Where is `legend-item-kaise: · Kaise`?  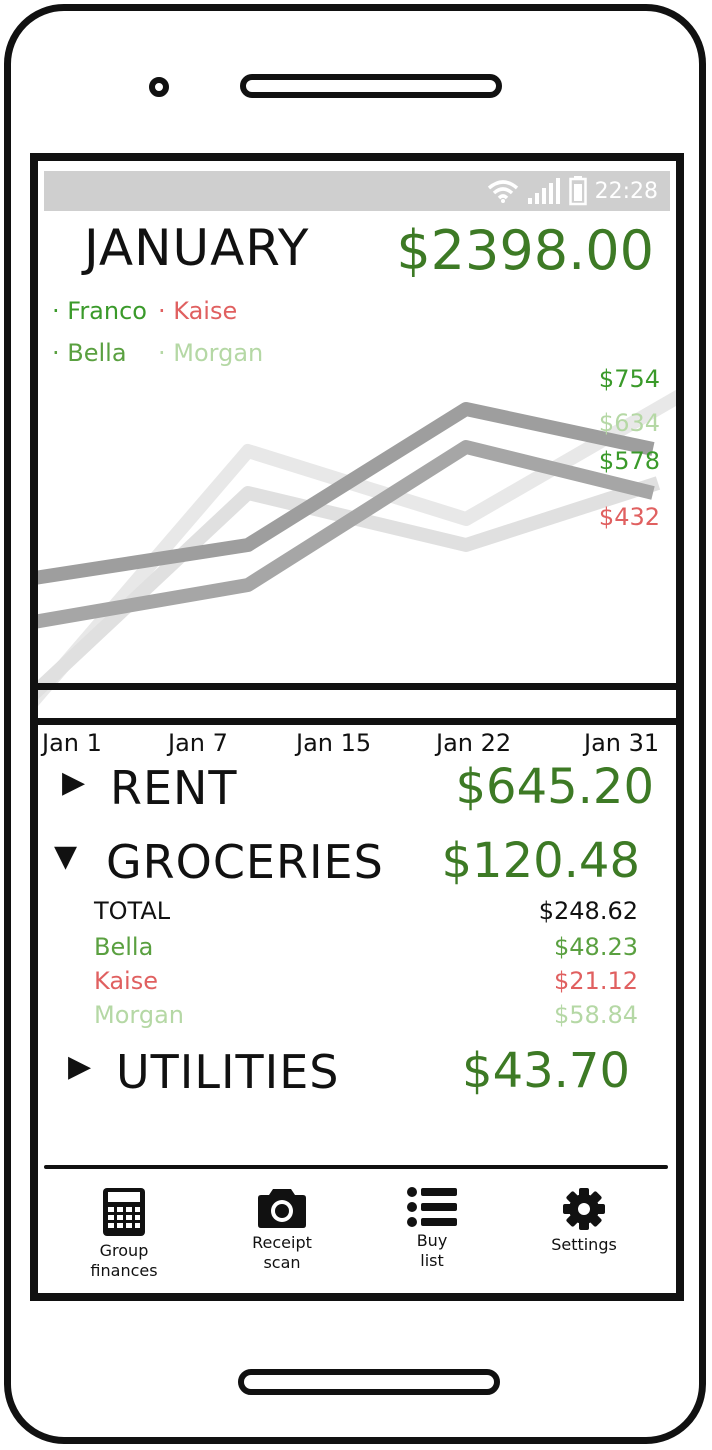 legend-item-kaise: · Kaise is located at coordinates (197, 311).